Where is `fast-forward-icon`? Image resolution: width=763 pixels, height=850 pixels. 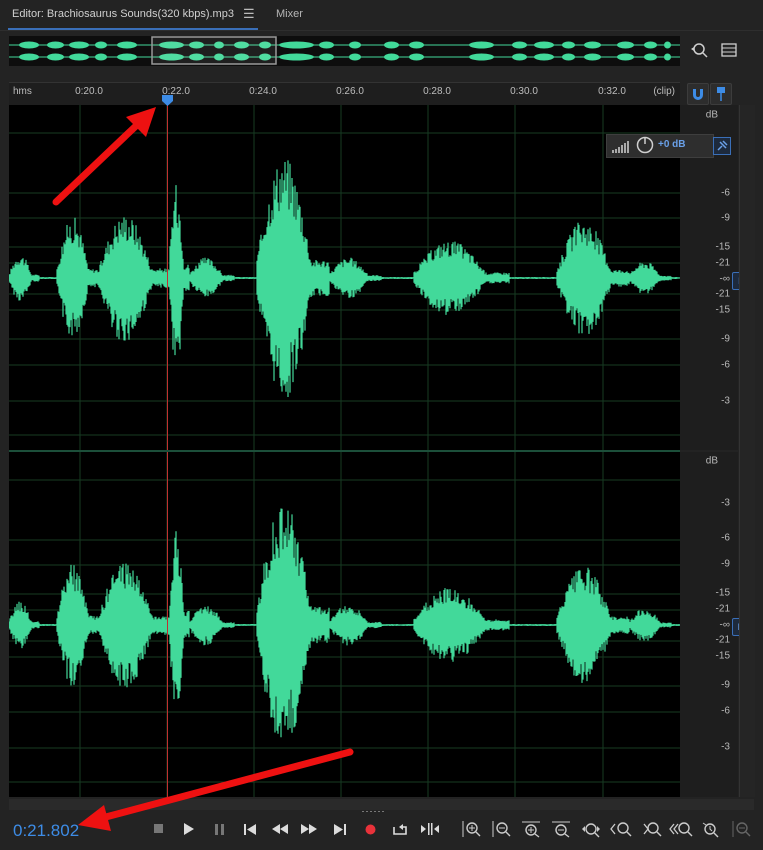
fast-forward-icon is located at coordinates (309, 829).